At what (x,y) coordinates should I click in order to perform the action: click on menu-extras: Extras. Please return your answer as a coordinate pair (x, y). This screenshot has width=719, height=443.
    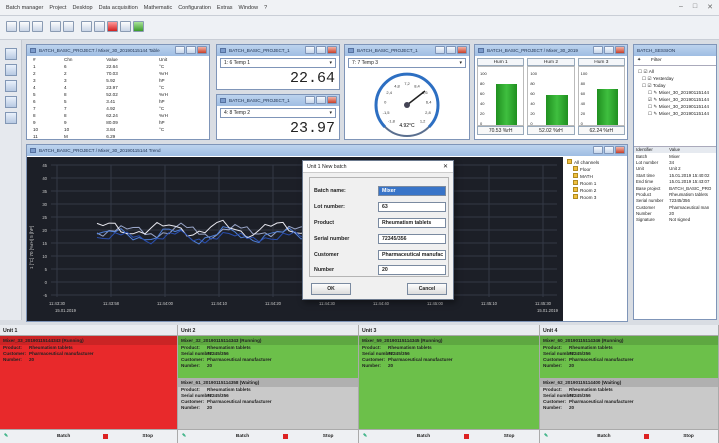
    Looking at the image, I should click on (225, 8).